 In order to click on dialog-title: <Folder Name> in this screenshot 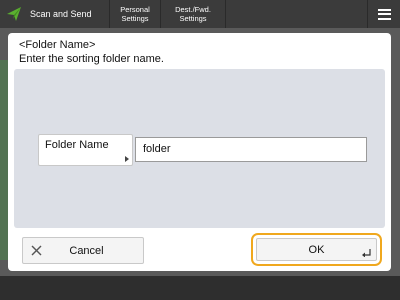, I will do `click(57, 45)`.